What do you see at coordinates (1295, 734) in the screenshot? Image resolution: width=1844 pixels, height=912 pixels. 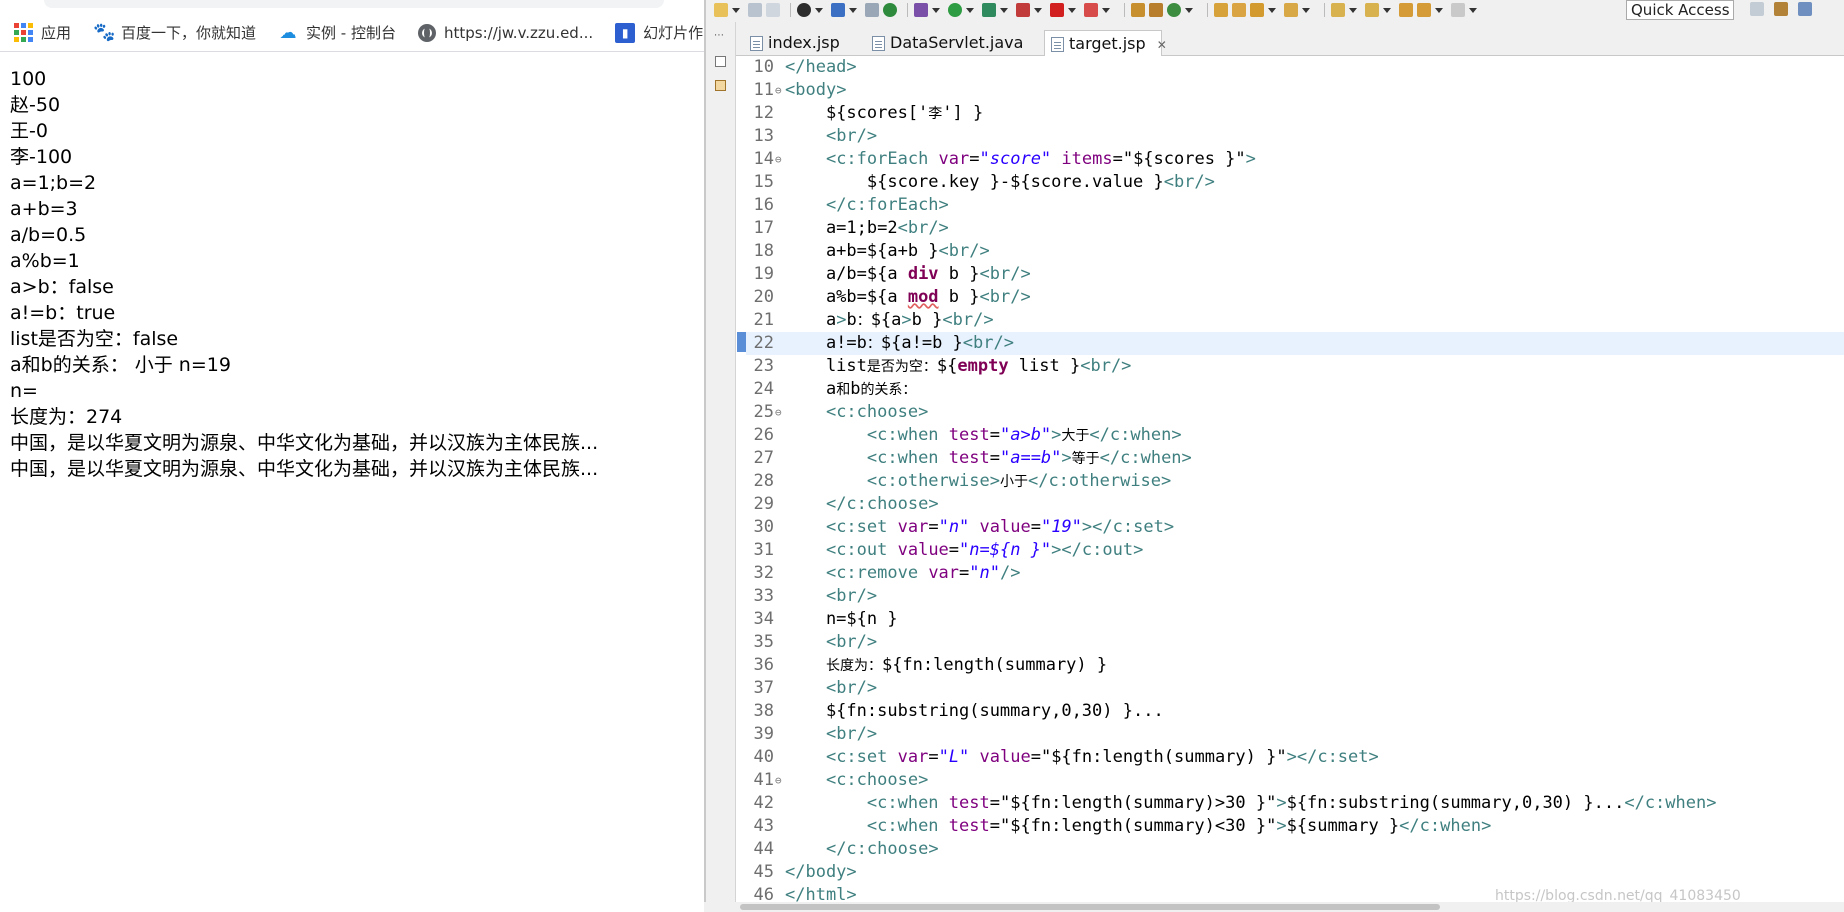 I see `code-line: 39 <br/>` at bounding box center [1295, 734].